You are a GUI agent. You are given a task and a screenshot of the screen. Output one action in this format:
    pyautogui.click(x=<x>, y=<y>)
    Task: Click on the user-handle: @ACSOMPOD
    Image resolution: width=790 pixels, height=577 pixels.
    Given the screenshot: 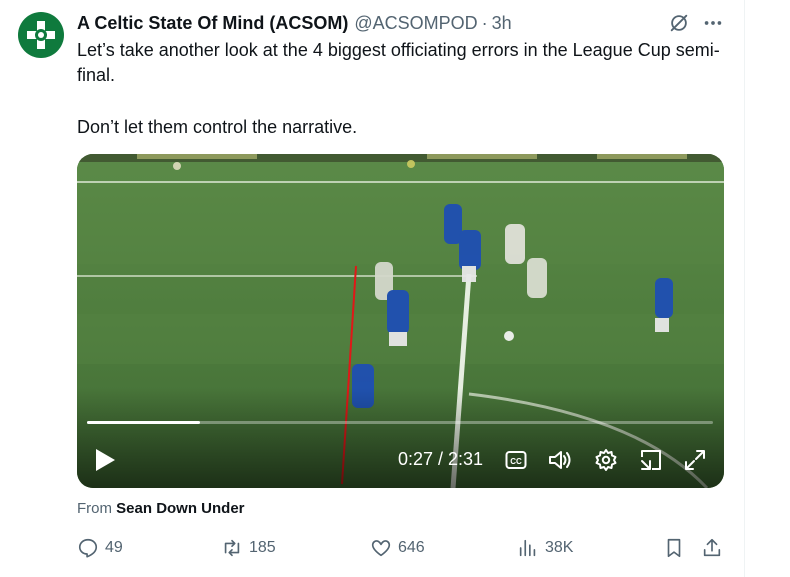 What is the action you would take?
    pyautogui.click(x=415, y=23)
    